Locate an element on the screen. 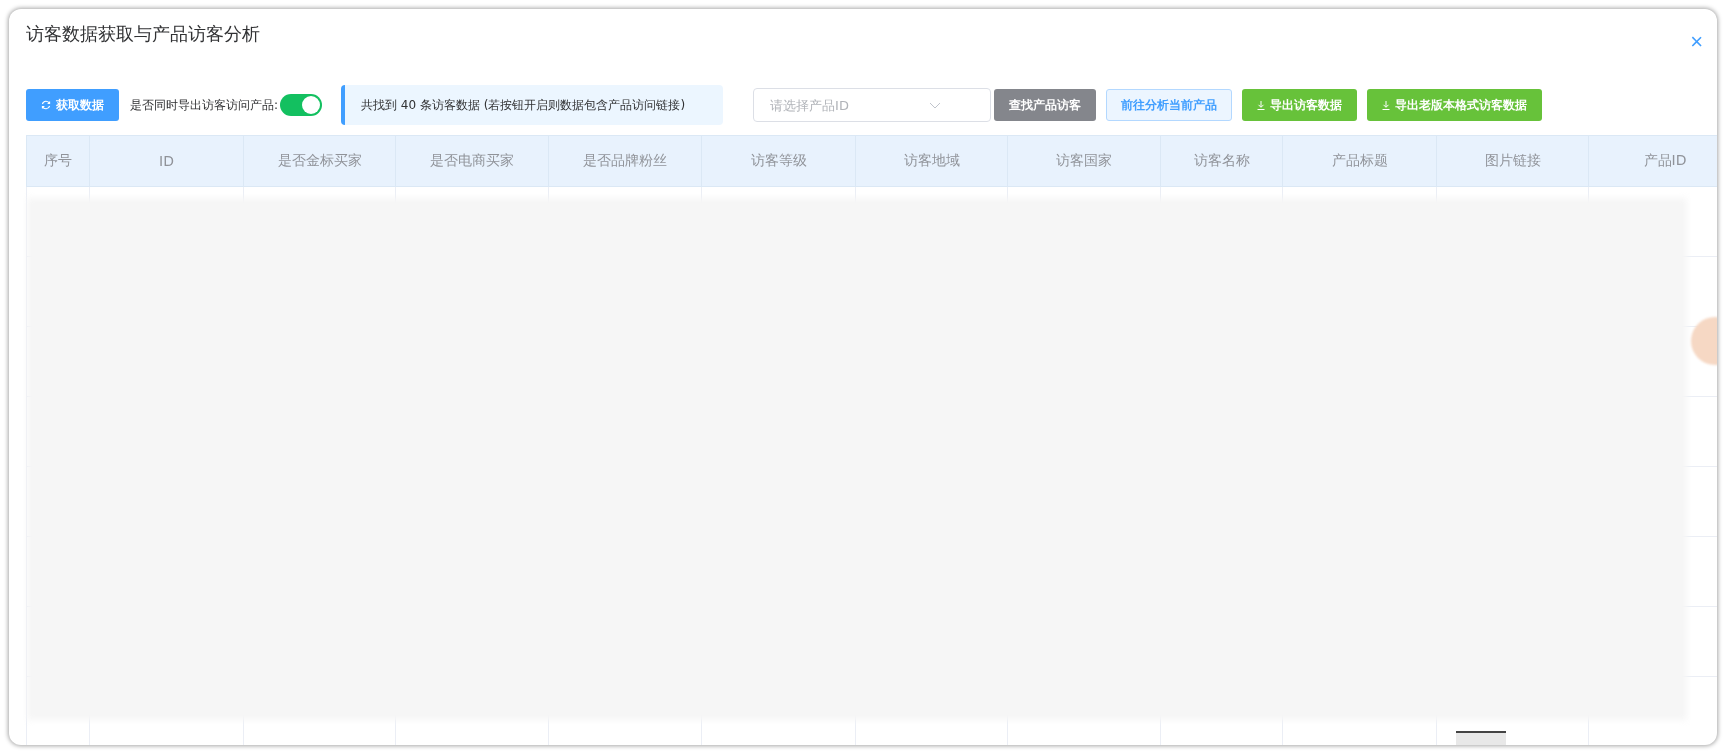 This screenshot has width=1726, height=754. dialog-title: 访客数据获取与产品访客分析 is located at coordinates (143, 34).